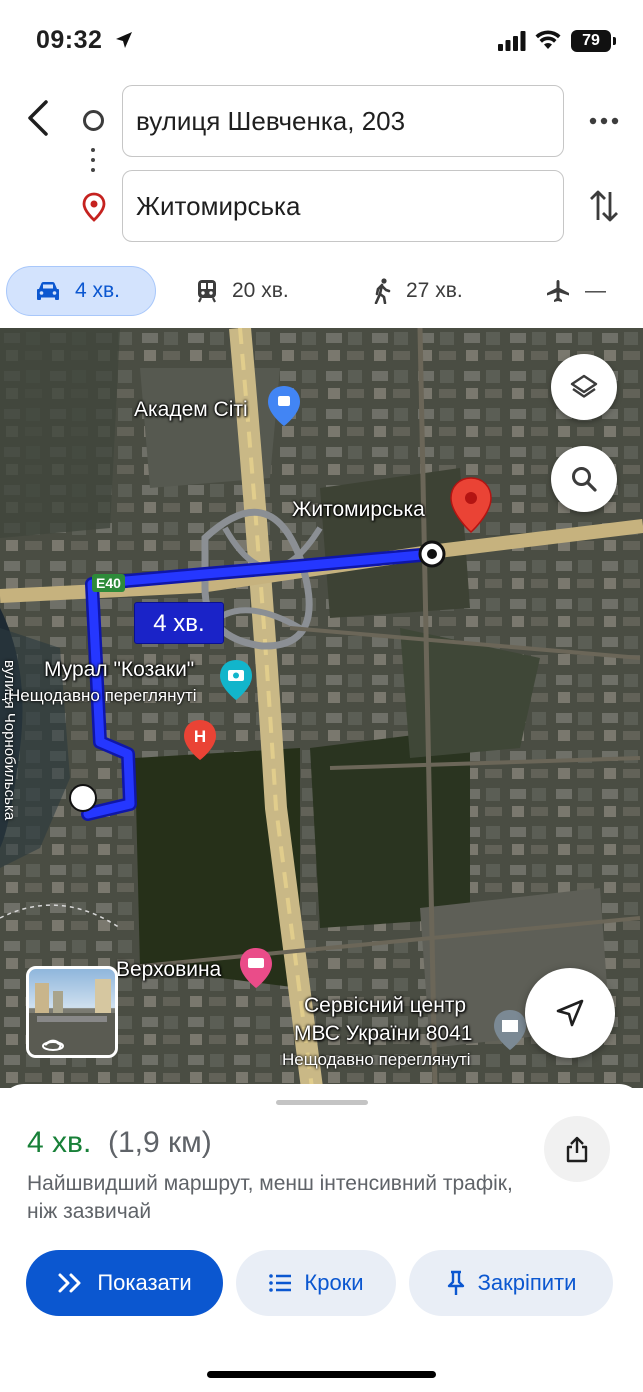 Image resolution: width=643 pixels, height=1392 pixels. Describe the element at coordinates (168, 970) in the screenshot. I see `poi-label-verkhovyna: Верховина` at that location.